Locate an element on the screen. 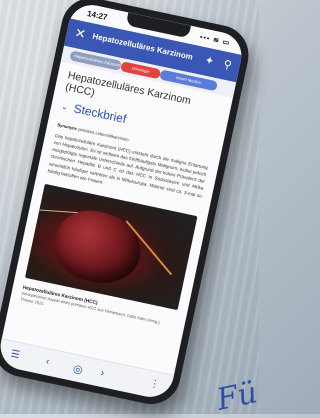 The width and height of the screenshot is (320, 418). photo-tissue is located at coordinates (98, 247).